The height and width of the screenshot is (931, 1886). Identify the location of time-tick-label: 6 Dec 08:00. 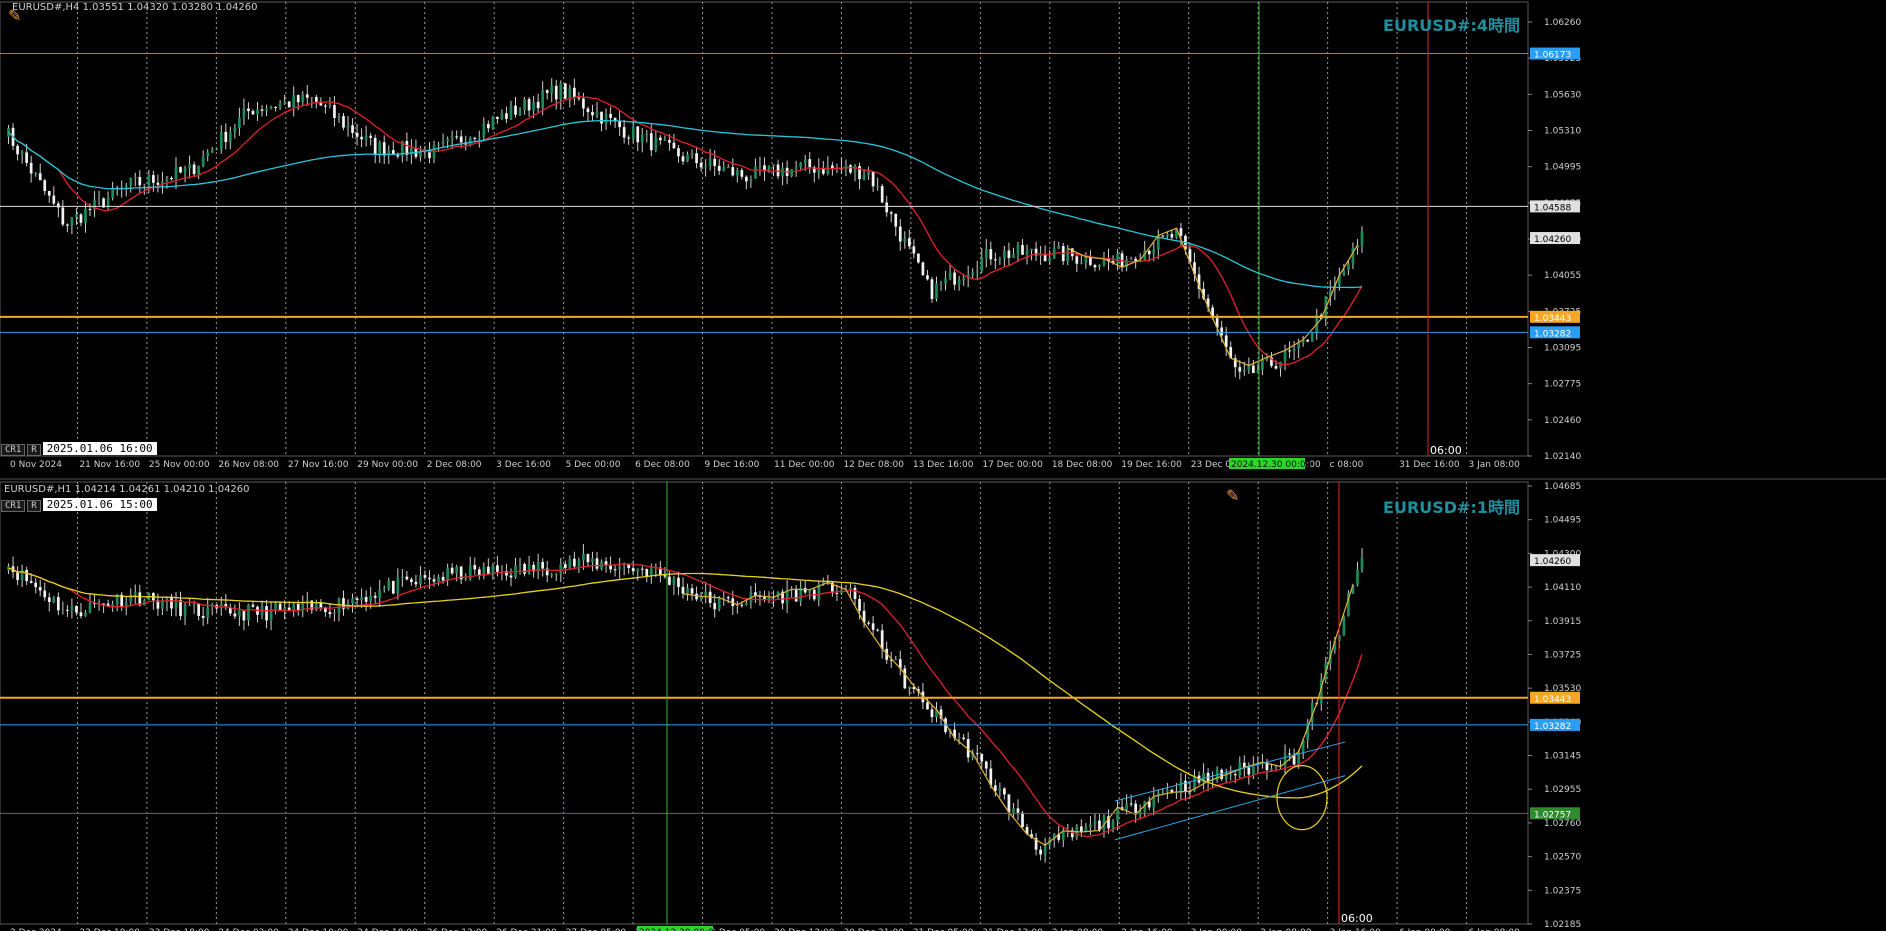
(662, 465).